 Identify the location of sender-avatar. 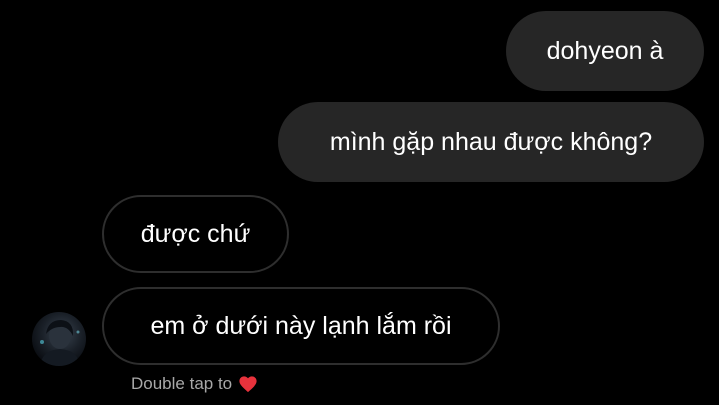
(59, 339).